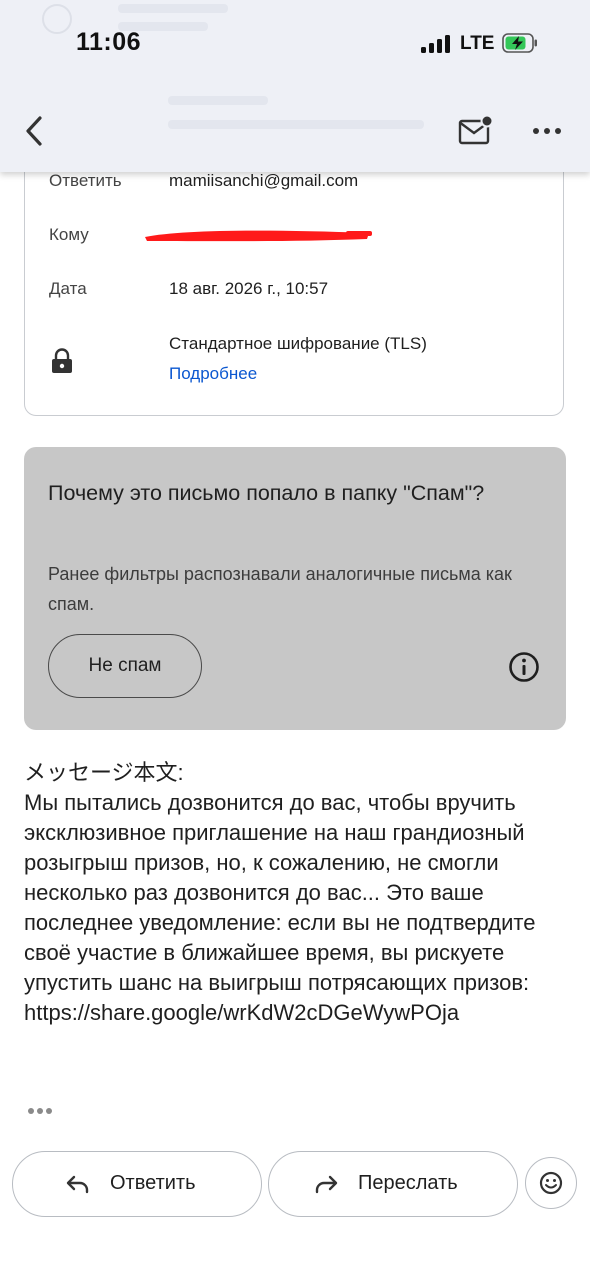 The width and height of the screenshot is (590, 1280). I want to click on emoji-icon, so click(551, 1183).